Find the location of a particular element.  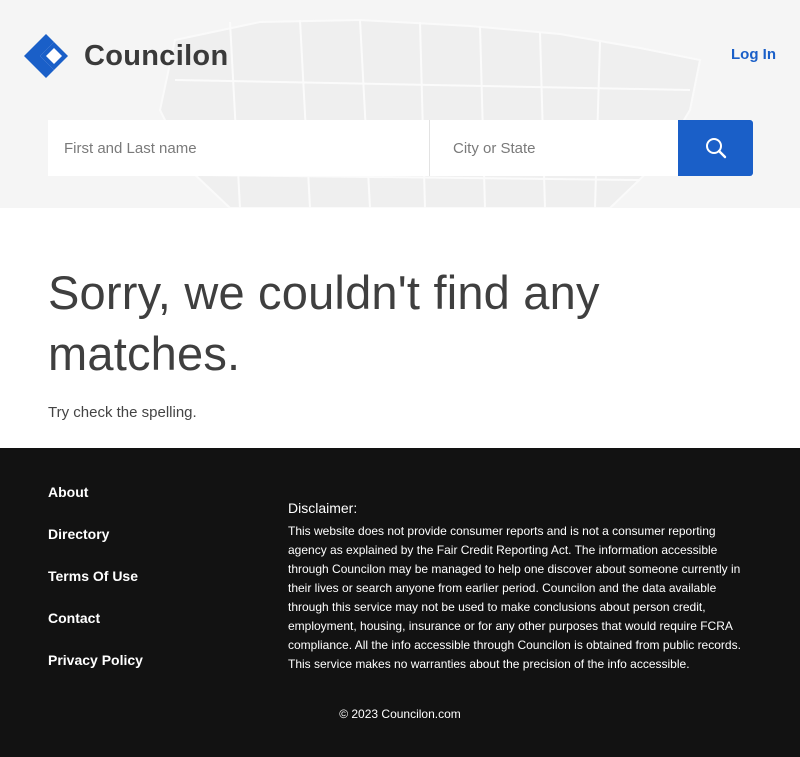

footer-link-contact: Contact is located at coordinates (74, 618).